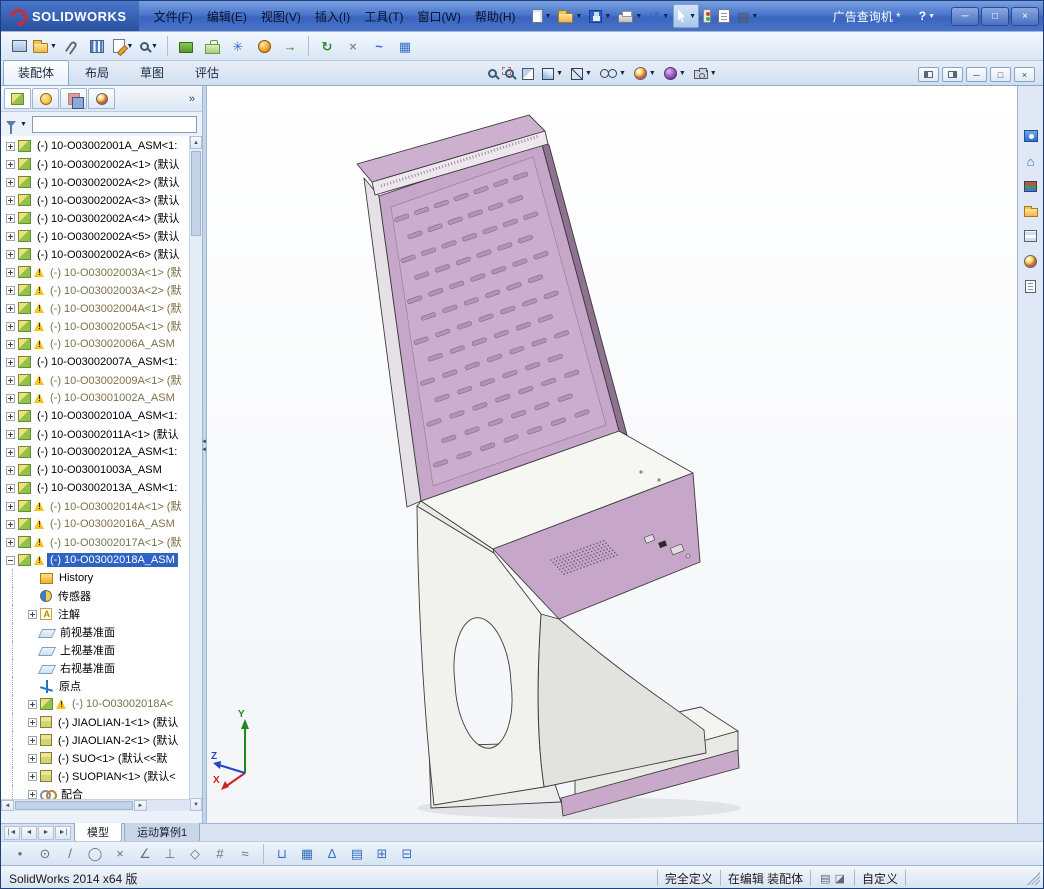 Image resolution: width=1044 pixels, height=889 pixels. Describe the element at coordinates (1031, 136) in the screenshot. I see `solidworks-resources-button` at that location.